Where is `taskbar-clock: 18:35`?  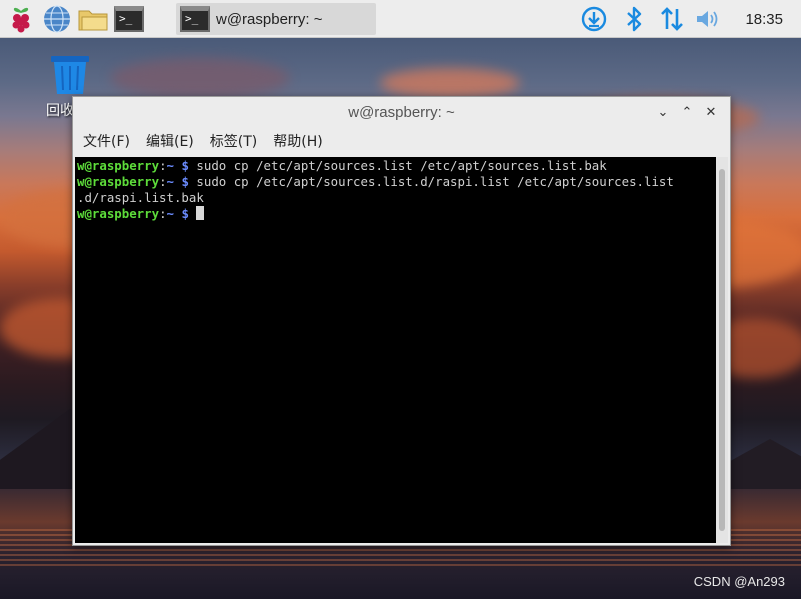
taskbar-clock: 18:35 is located at coordinates (764, 19).